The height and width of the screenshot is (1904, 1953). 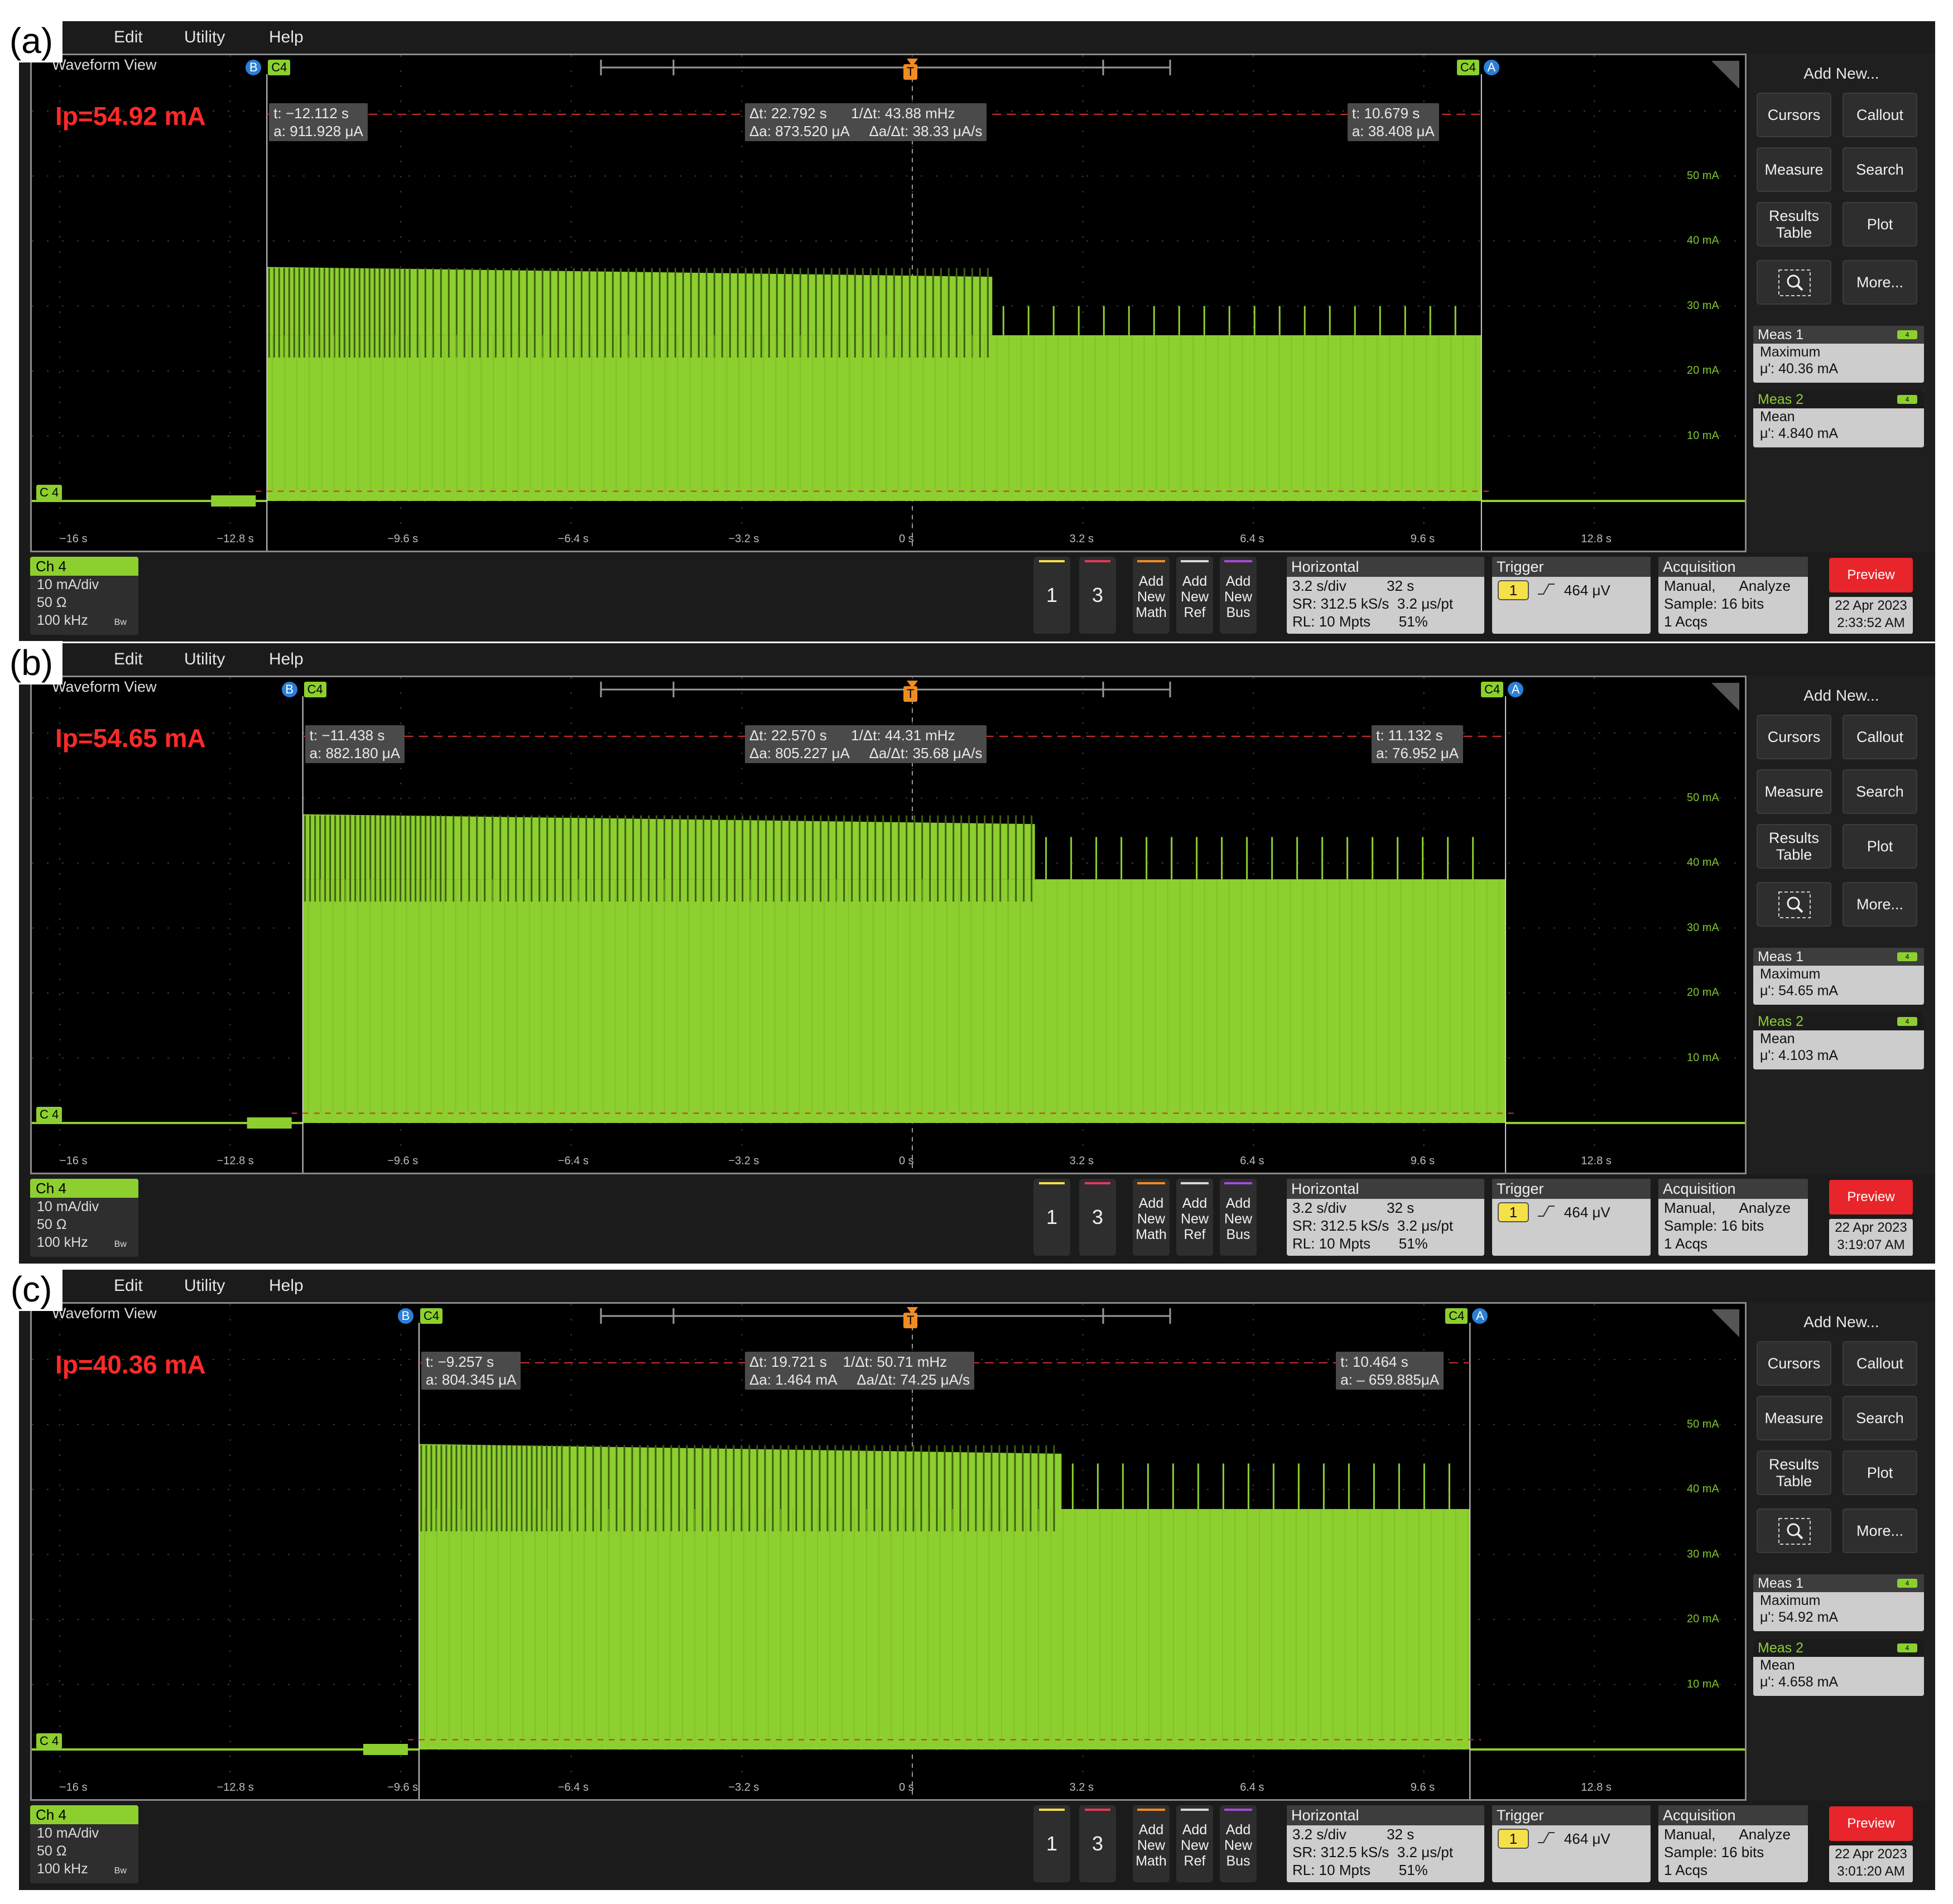 I want to click on meas1-badge: Meas 1 4 Maximum μ': 54.65 mA, so click(x=1838, y=976).